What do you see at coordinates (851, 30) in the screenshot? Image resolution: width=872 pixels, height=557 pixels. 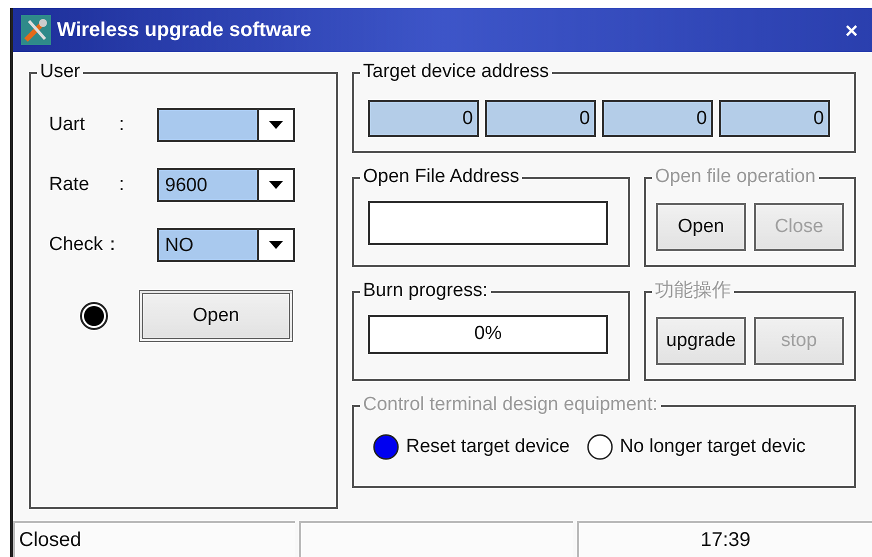 I see `close-button: ×` at bounding box center [851, 30].